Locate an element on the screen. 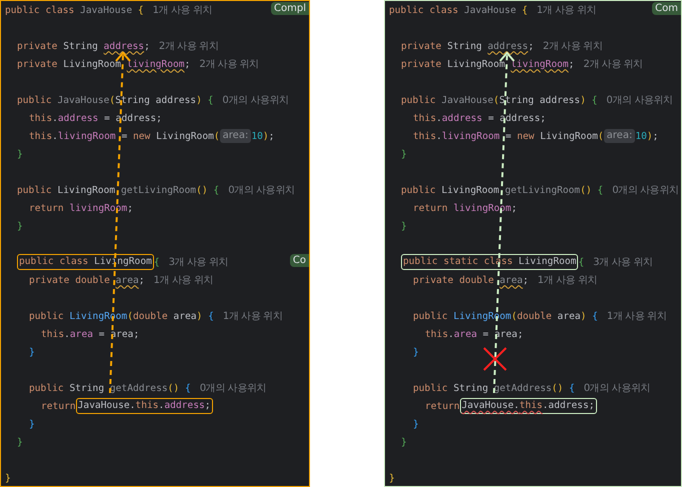 The image size is (682, 487). highlighted-code: public class LivingRoom is located at coordinates (85, 262).